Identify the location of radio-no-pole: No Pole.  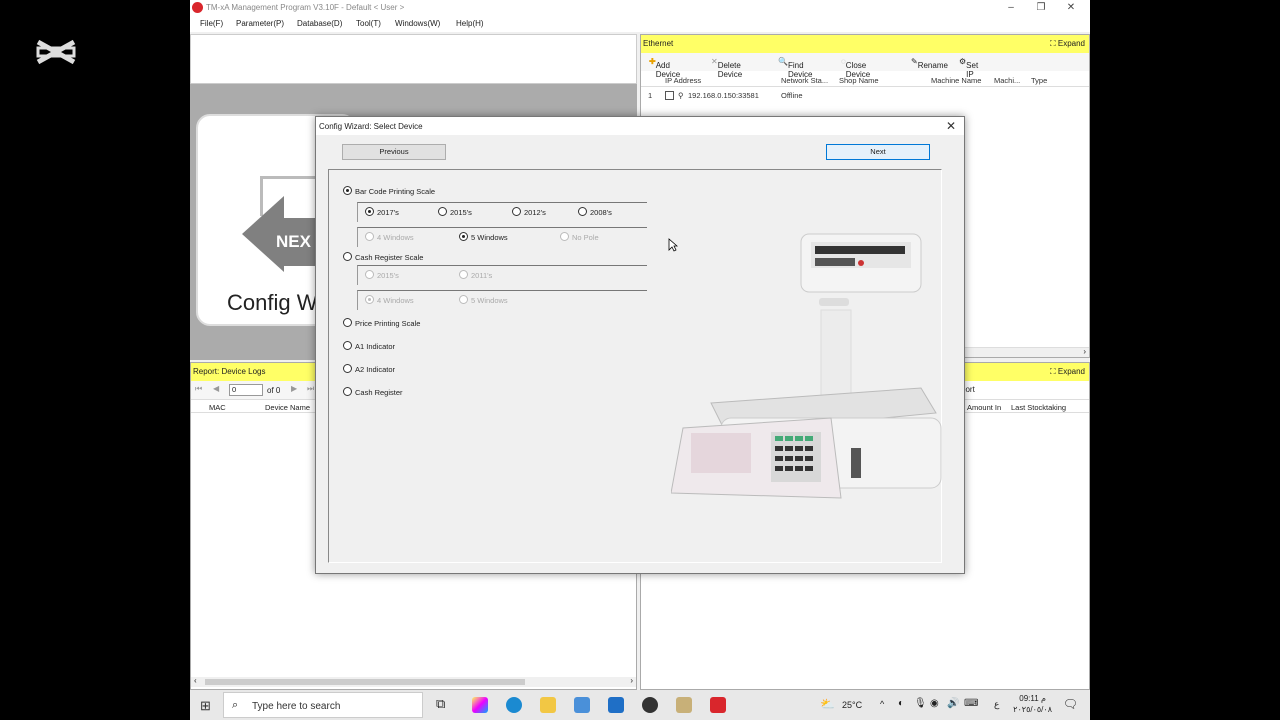
(579, 237).